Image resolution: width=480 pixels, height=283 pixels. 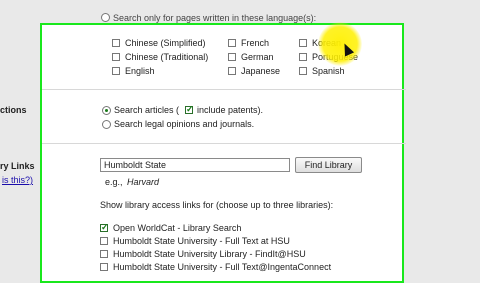 I want to click on search-articles-label: Search articles (, so click(x=147, y=110).